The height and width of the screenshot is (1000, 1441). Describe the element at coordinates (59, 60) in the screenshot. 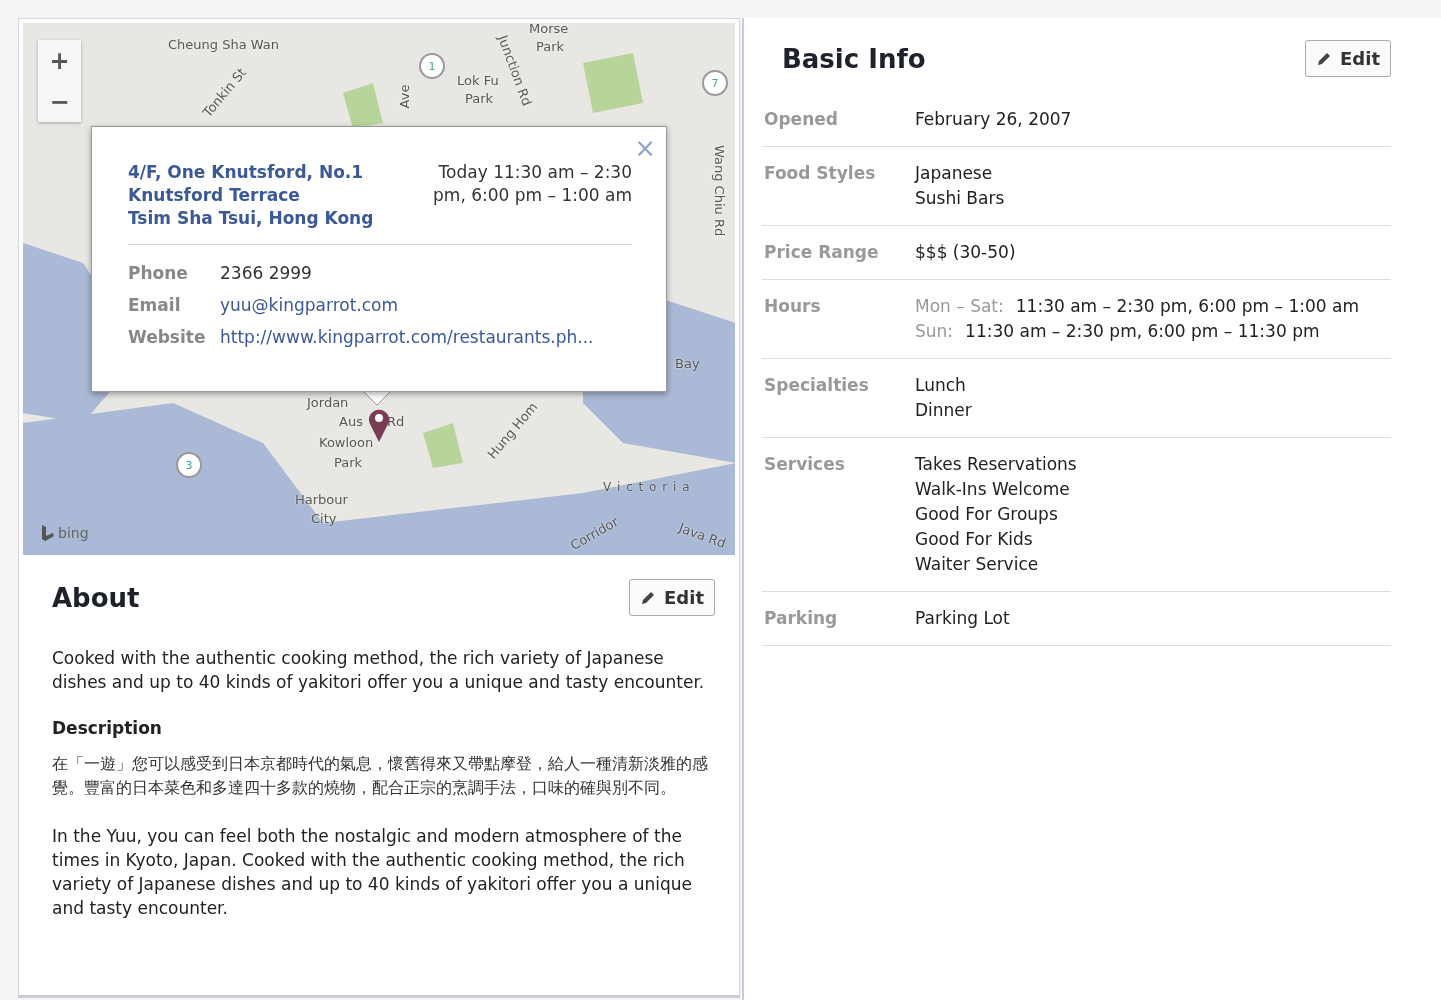

I see `zoom-in-button: +` at that location.